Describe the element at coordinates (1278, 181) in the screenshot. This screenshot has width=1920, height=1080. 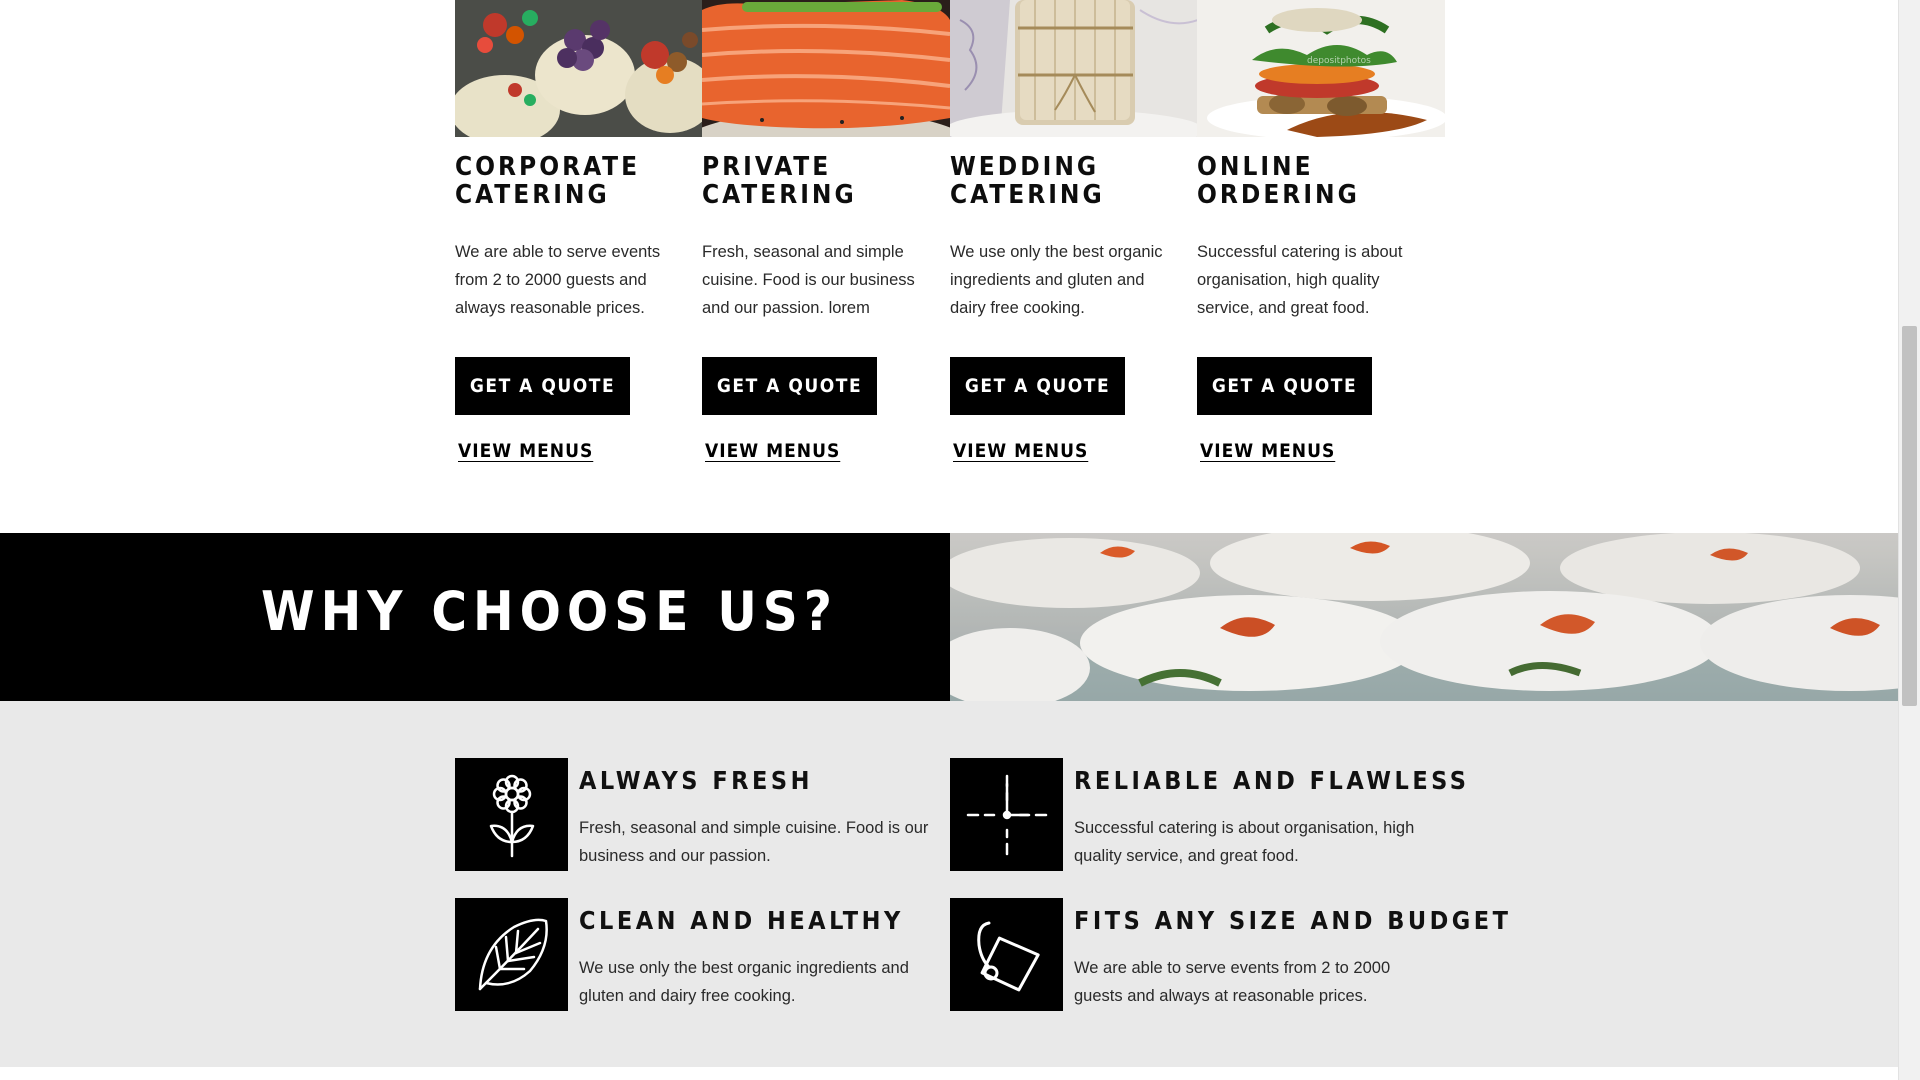
I see `service-title: ONLINE ORDERING` at that location.